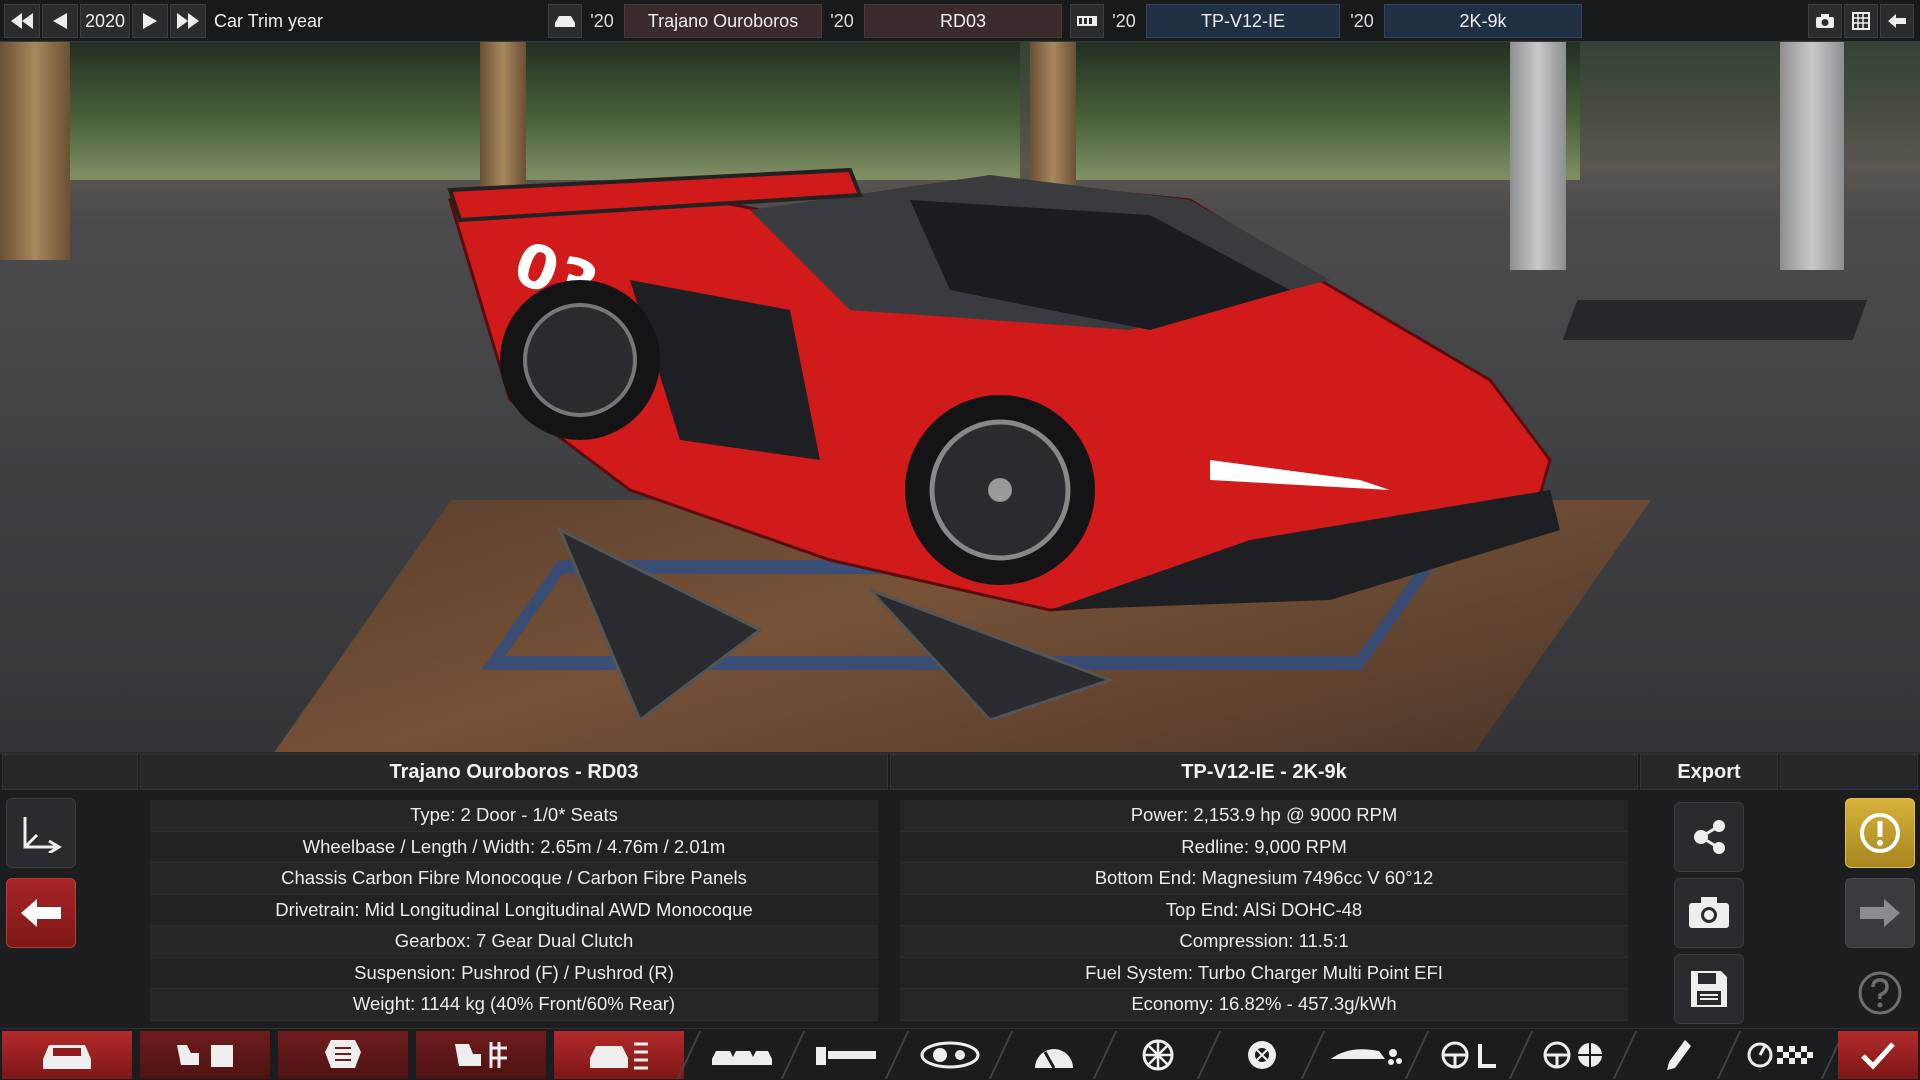 The width and height of the screenshot is (1920, 1080). Describe the element at coordinates (842, 20) in the screenshot. I see `trim-year-tag: '20` at that location.